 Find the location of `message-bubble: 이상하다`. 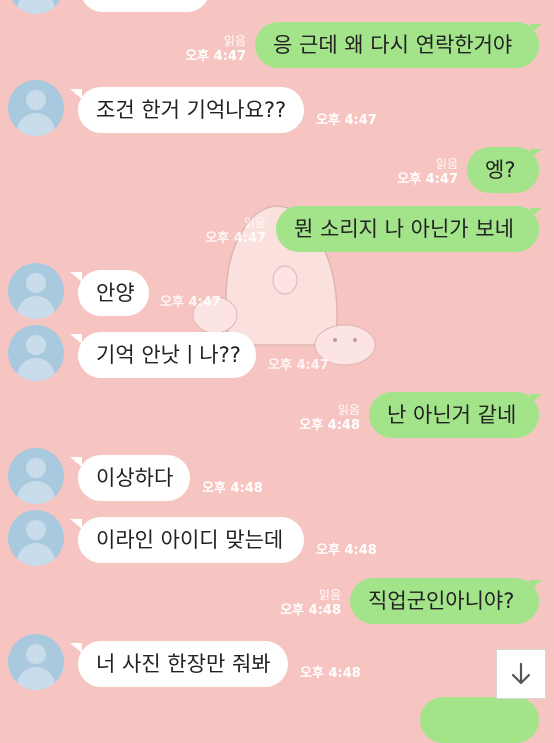

message-bubble: 이상하다 is located at coordinates (134, 478).